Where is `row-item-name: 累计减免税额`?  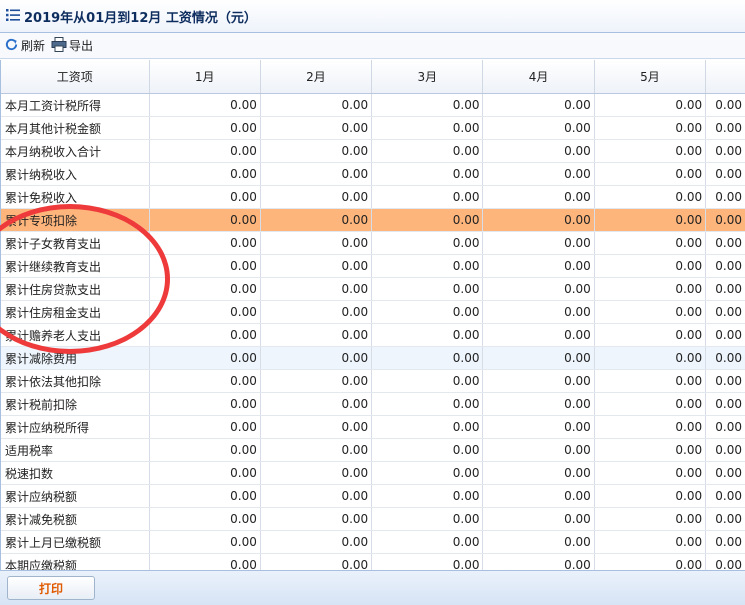 row-item-name: 累计减免税额 is located at coordinates (75, 519).